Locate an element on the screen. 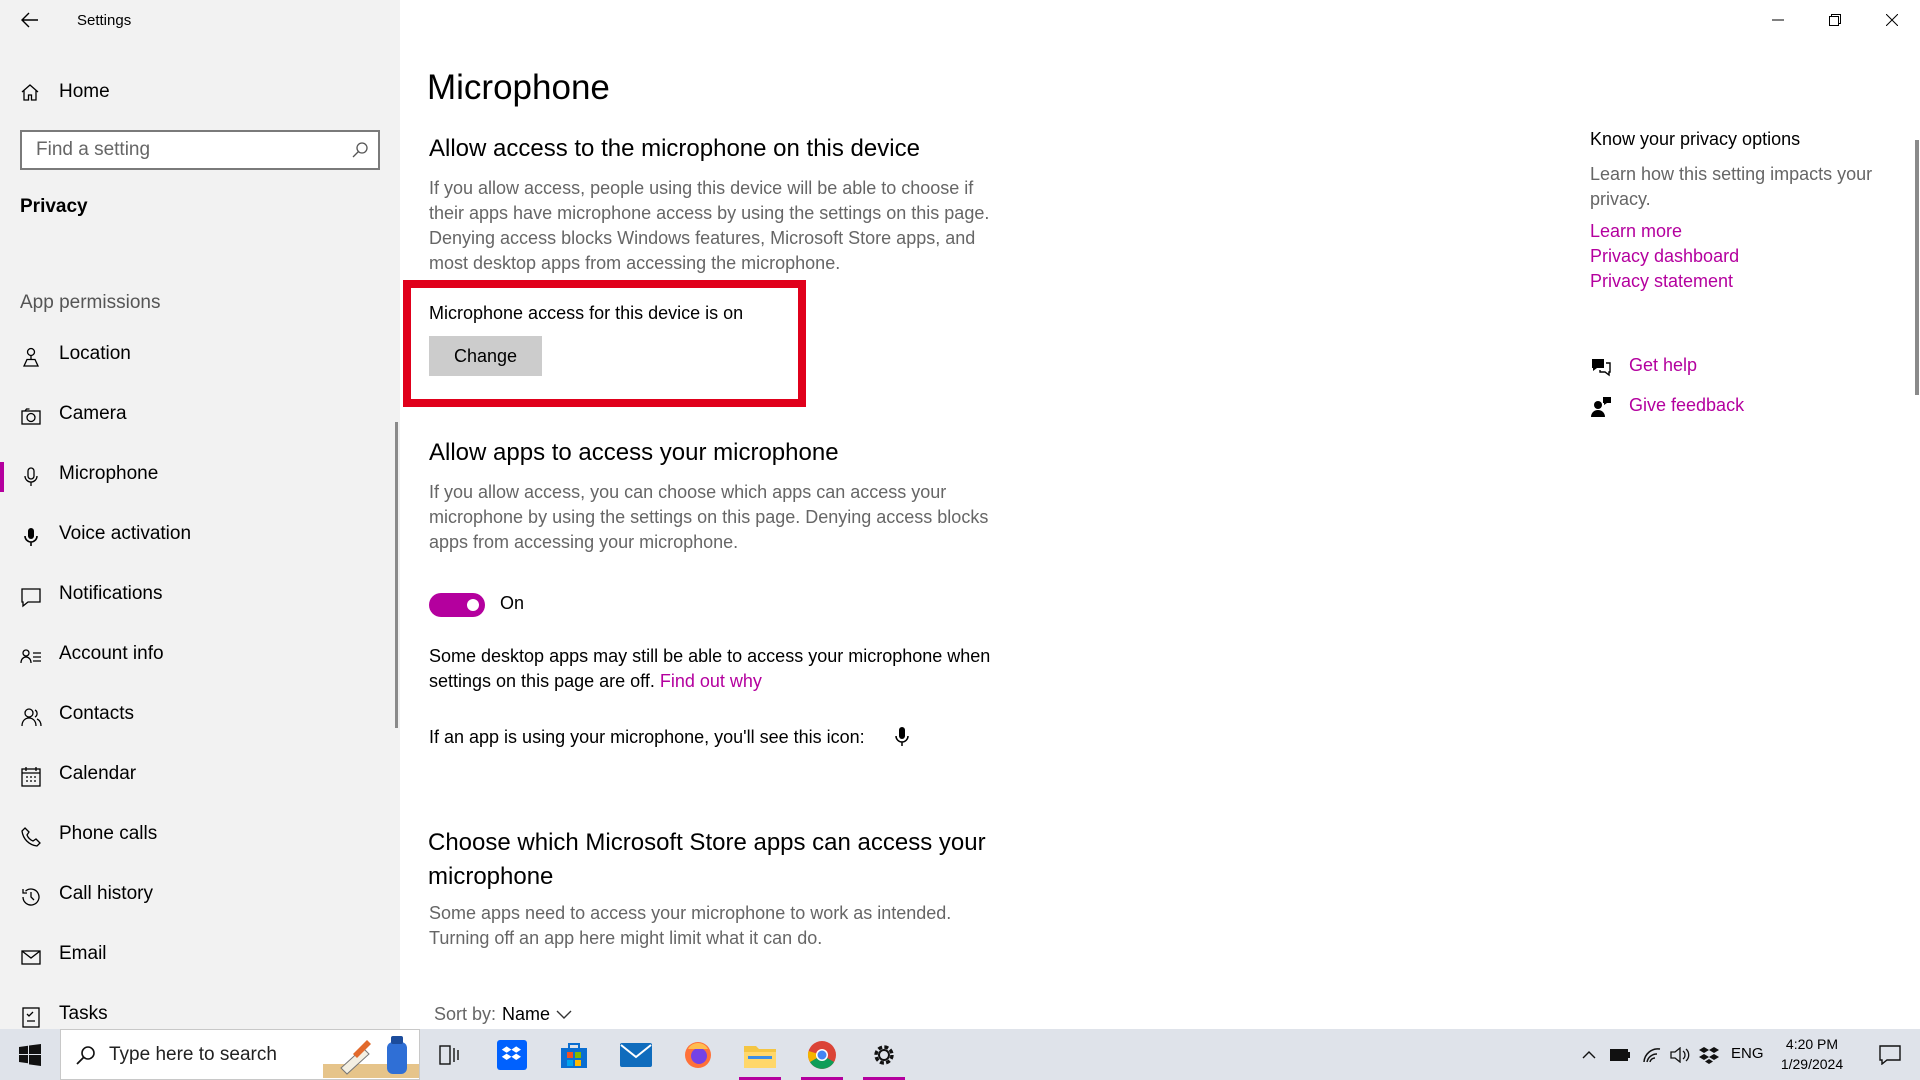  back-arrow-icon is located at coordinates (29, 20).